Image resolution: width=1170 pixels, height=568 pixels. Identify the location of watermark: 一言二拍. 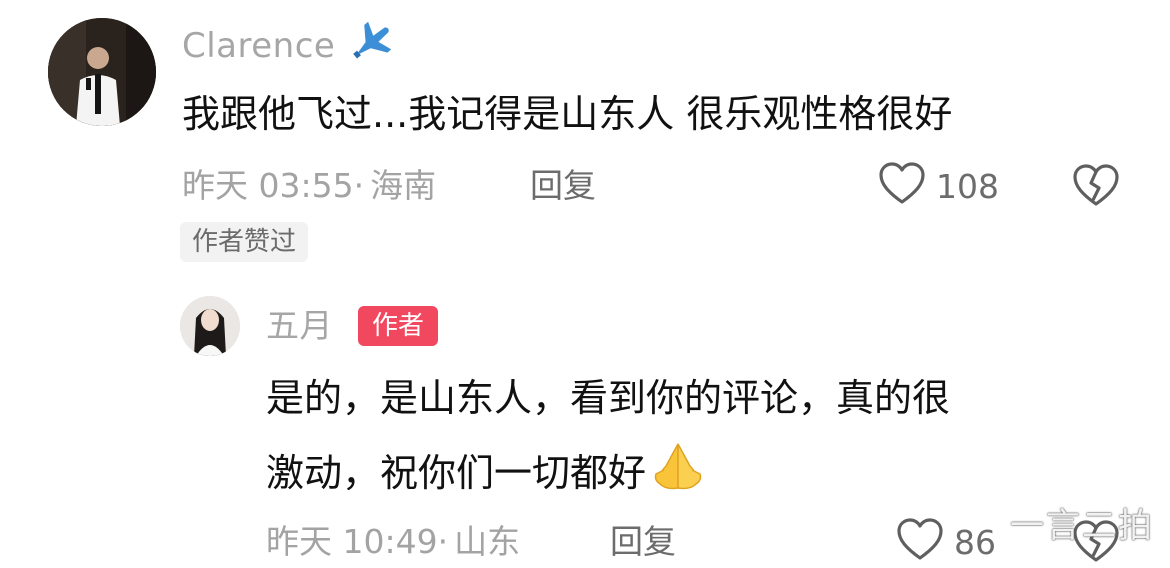
(1082, 526).